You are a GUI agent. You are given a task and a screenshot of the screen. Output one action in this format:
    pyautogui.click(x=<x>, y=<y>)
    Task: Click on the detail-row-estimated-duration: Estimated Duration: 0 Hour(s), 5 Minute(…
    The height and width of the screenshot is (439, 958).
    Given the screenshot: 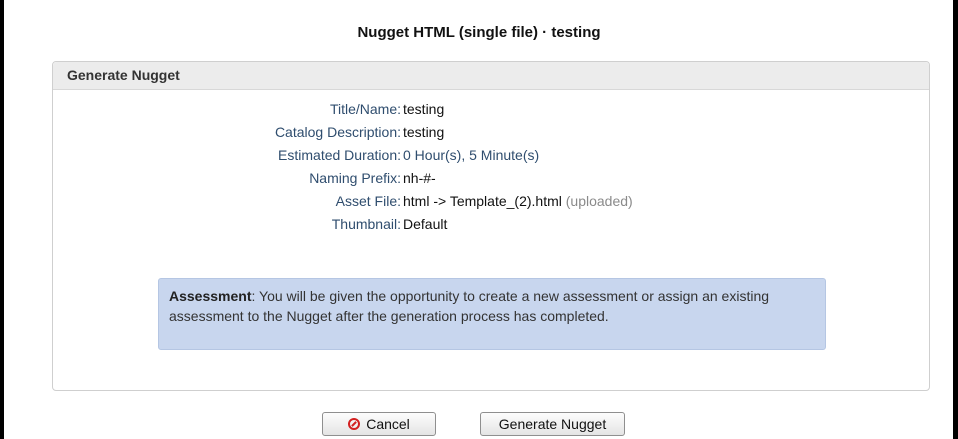 What is the action you would take?
    pyautogui.click(x=491, y=155)
    